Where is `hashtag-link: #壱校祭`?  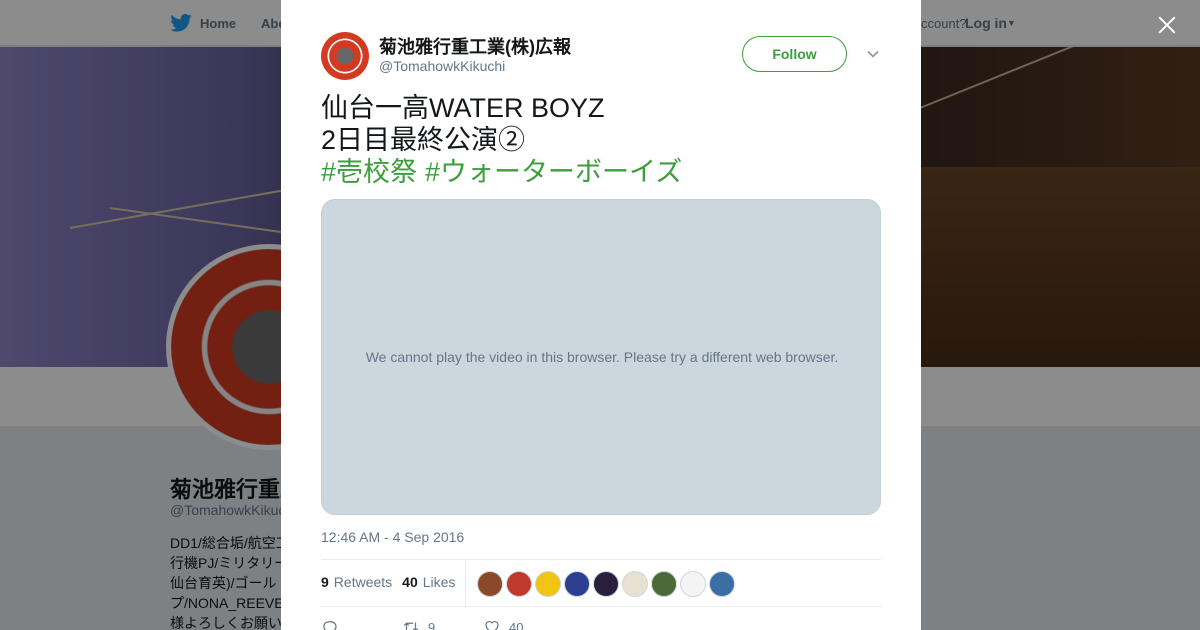
hashtag-link: #壱校祭 is located at coordinates (369, 172).